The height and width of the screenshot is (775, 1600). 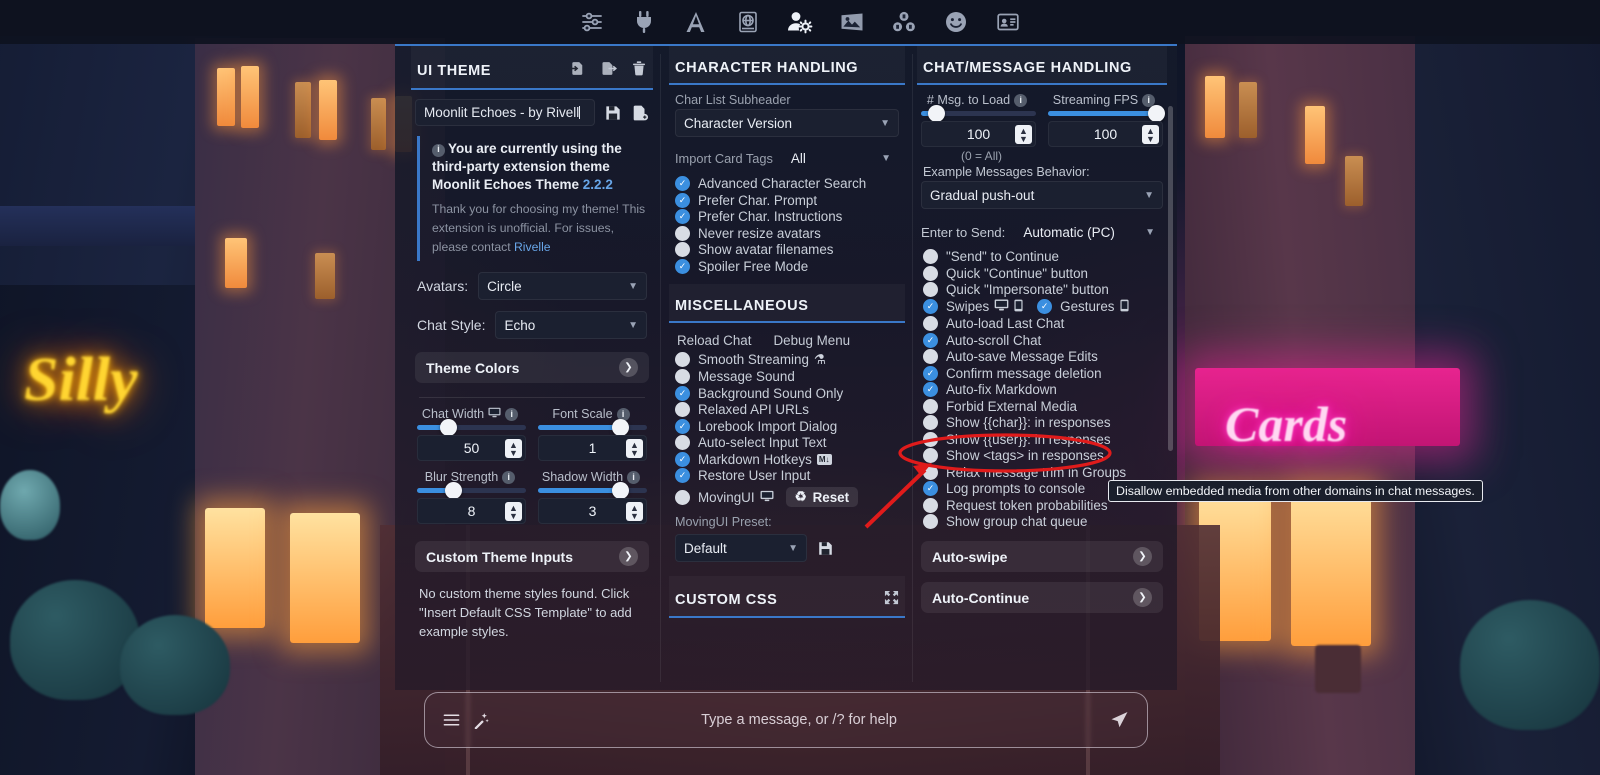 I want to click on sliders-icon, so click(x=592, y=22).